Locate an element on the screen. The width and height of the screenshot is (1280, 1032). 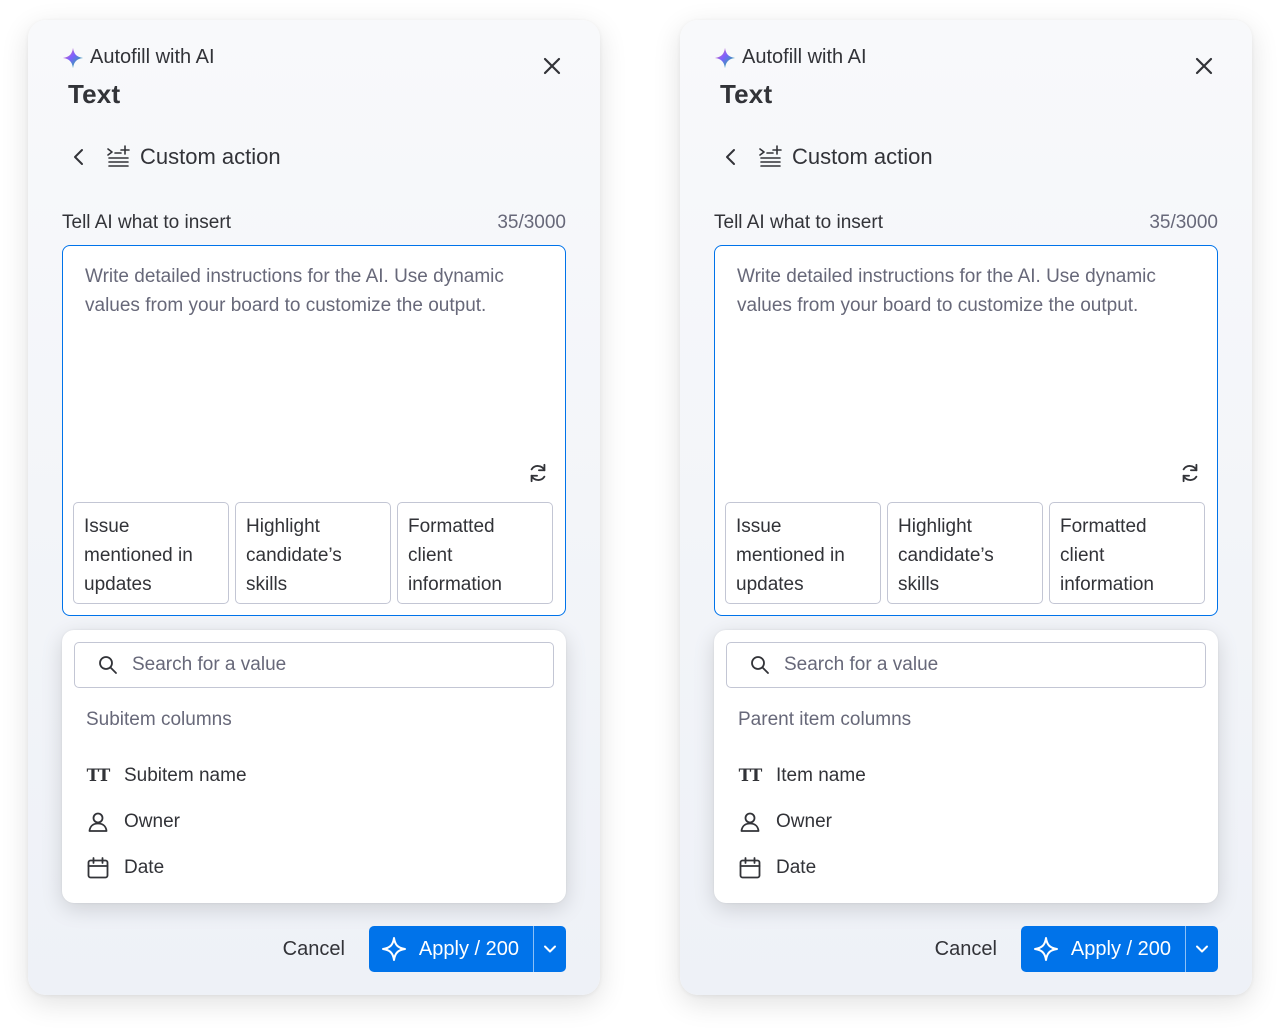
columns-section-label: Parent item columns is located at coordinates (825, 719).